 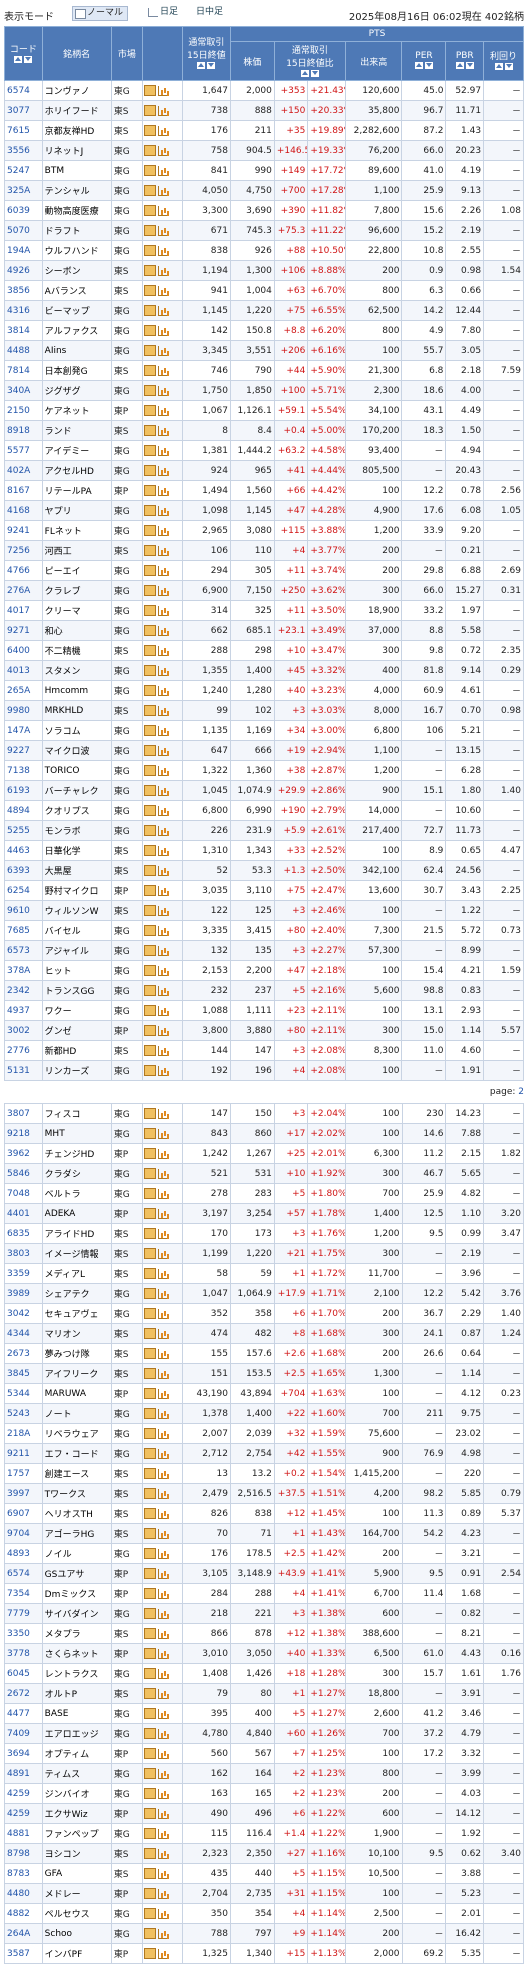 What do you see at coordinates (76, 550) in the screenshot?
I see `stock-name: 河西工` at bounding box center [76, 550].